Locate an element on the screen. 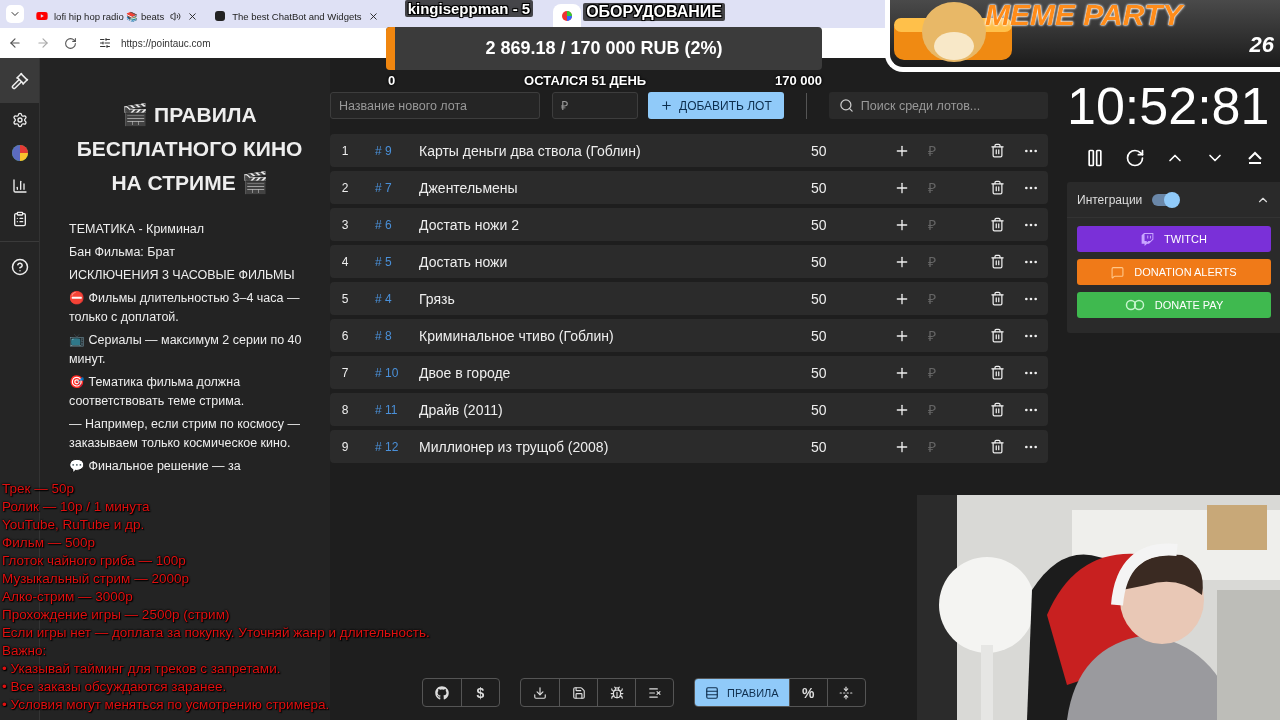  integrations-label: Интеграции is located at coordinates (1110, 199).